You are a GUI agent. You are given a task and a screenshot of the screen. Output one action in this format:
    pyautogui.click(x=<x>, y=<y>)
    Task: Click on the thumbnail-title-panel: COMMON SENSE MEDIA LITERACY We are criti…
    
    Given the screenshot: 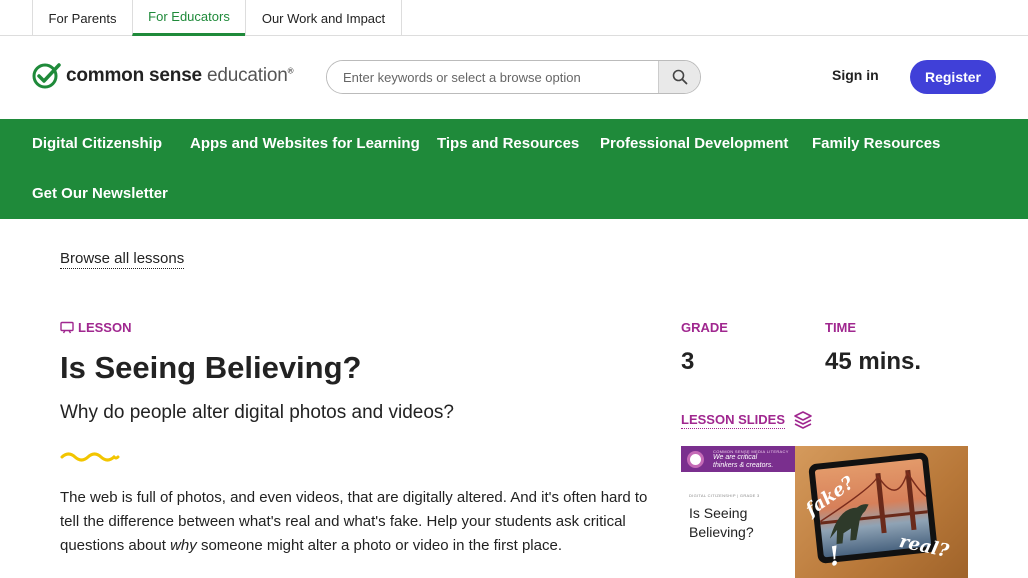 What is the action you would take?
    pyautogui.click(x=738, y=512)
    